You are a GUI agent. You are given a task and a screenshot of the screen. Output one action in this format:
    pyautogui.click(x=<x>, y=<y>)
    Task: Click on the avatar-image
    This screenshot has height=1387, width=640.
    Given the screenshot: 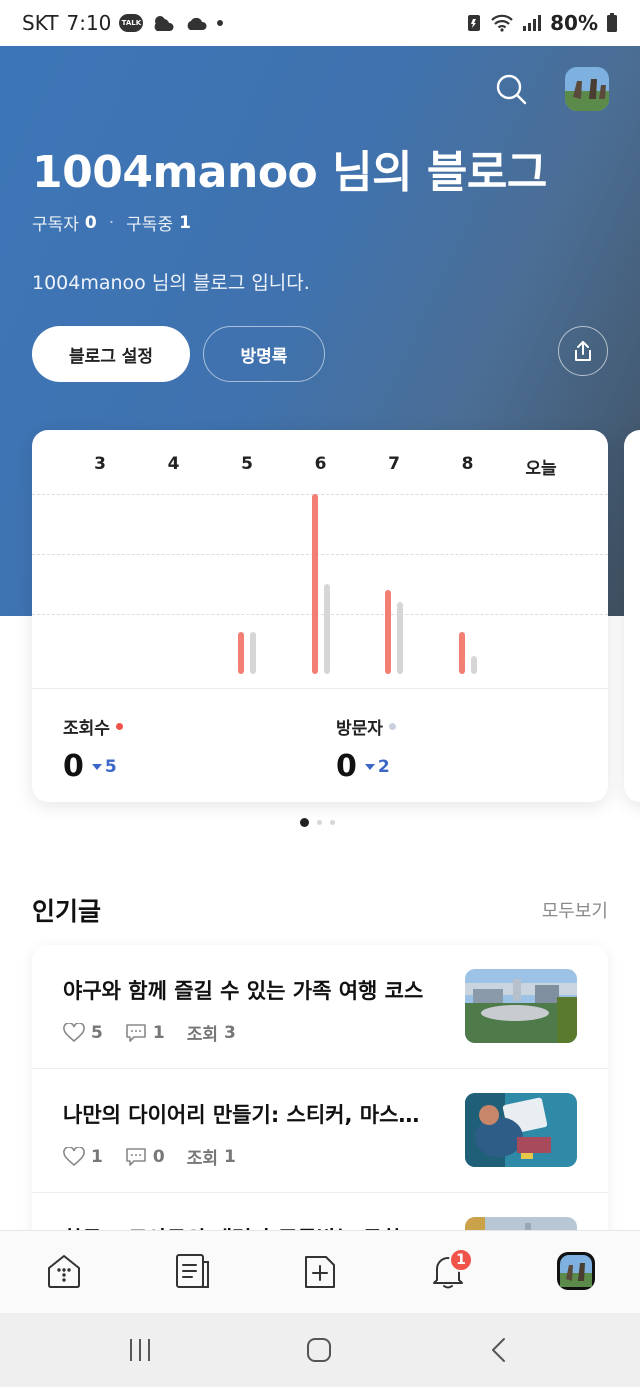 What is the action you would take?
    pyautogui.click(x=587, y=89)
    